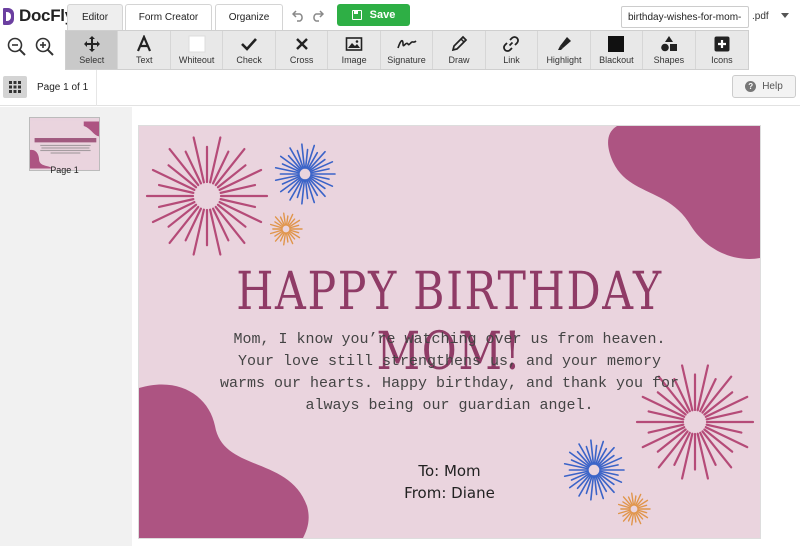 This screenshot has width=800, height=546. What do you see at coordinates (317, 17) in the screenshot?
I see `redo-icon` at bounding box center [317, 17].